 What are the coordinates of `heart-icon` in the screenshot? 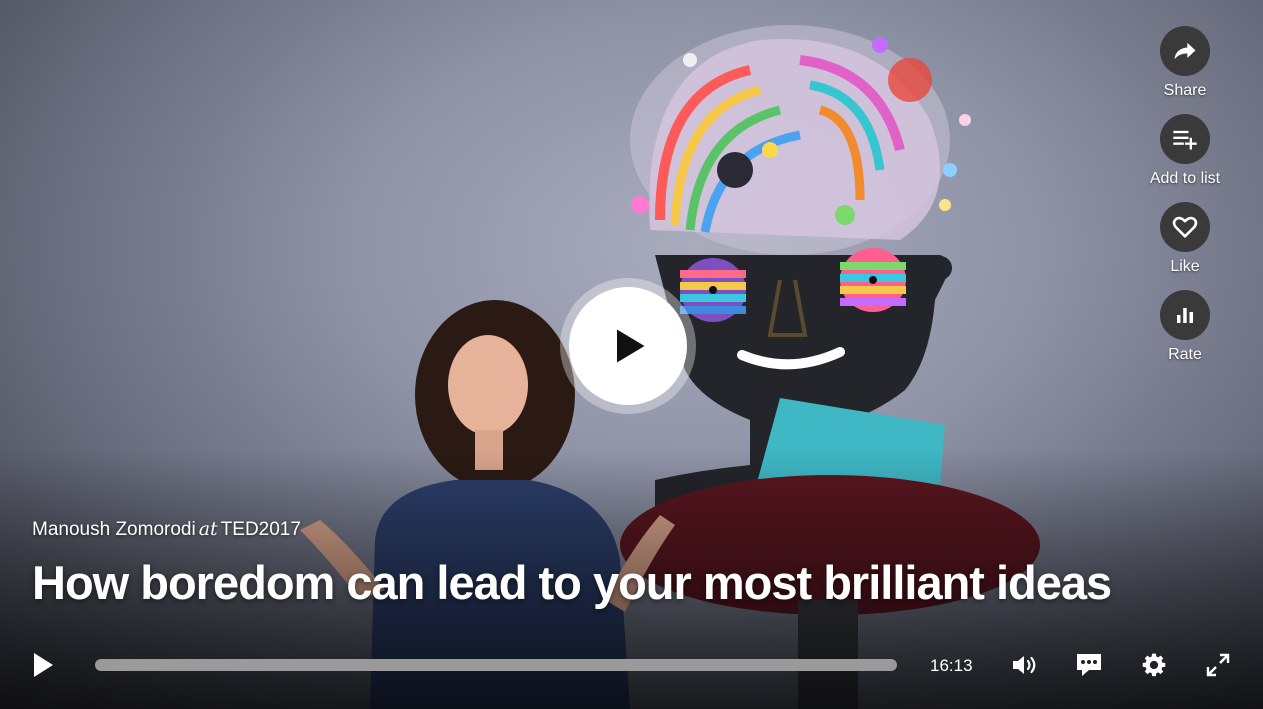 It's located at (1185, 227).